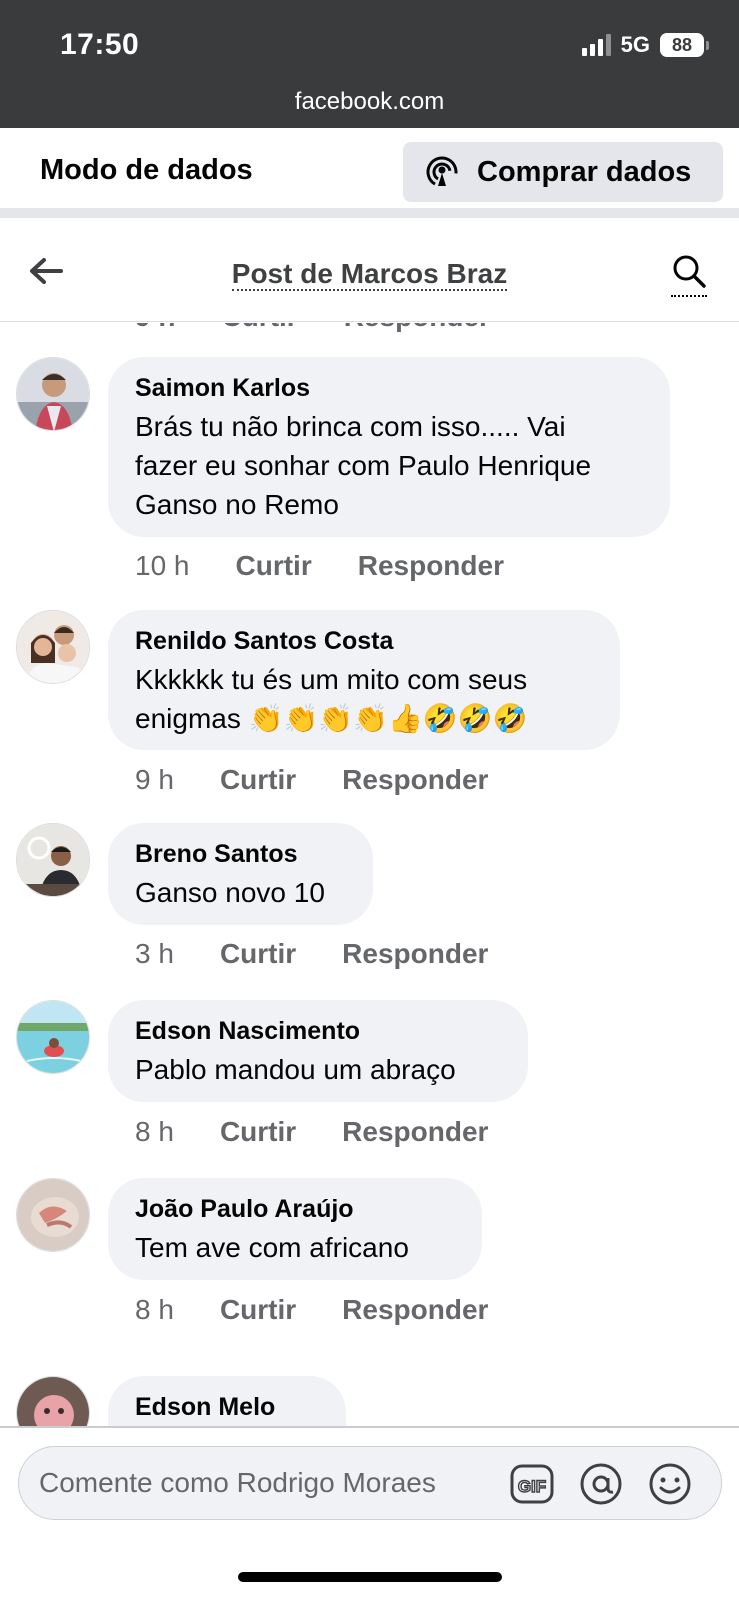  I want to click on comment-time: 10 h, so click(162, 565).